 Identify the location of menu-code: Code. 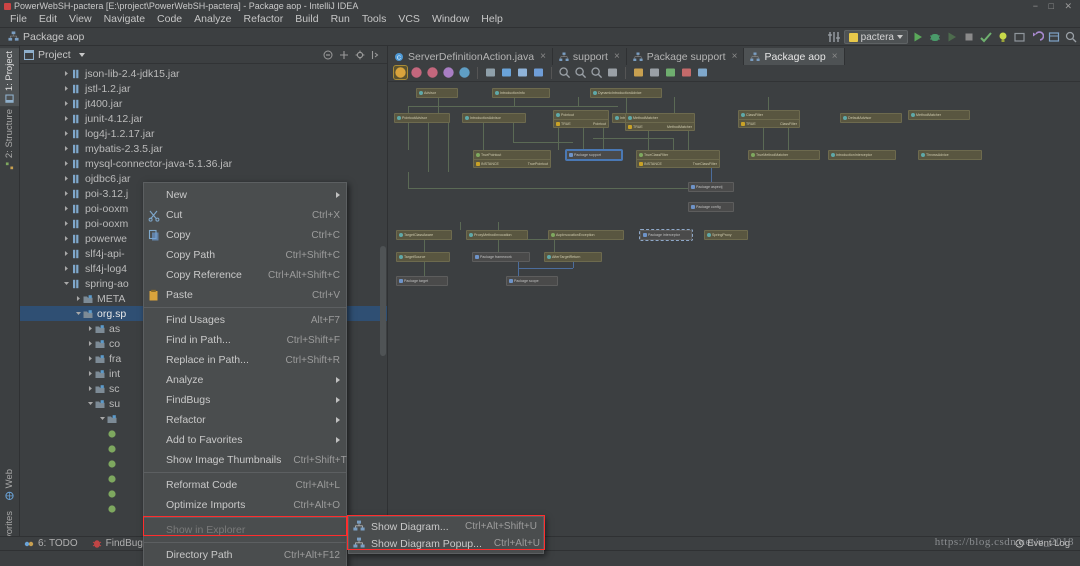
(169, 19).